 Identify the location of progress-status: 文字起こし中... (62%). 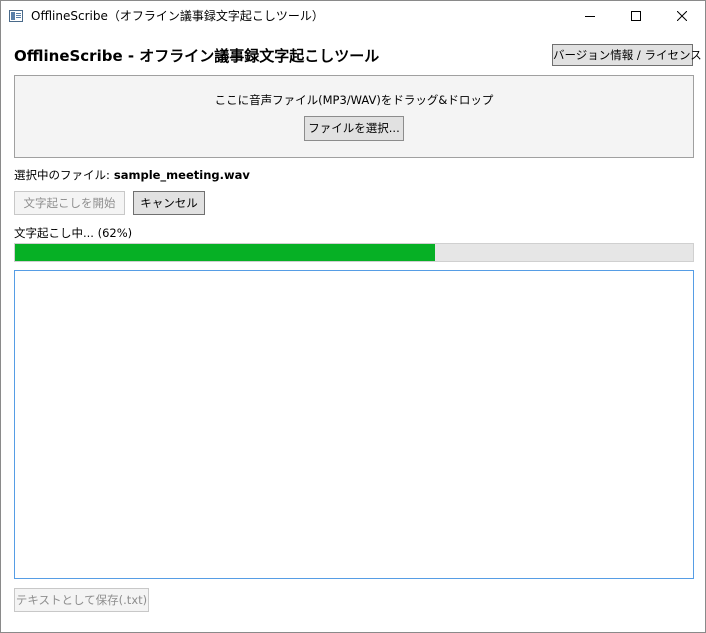
(73, 233).